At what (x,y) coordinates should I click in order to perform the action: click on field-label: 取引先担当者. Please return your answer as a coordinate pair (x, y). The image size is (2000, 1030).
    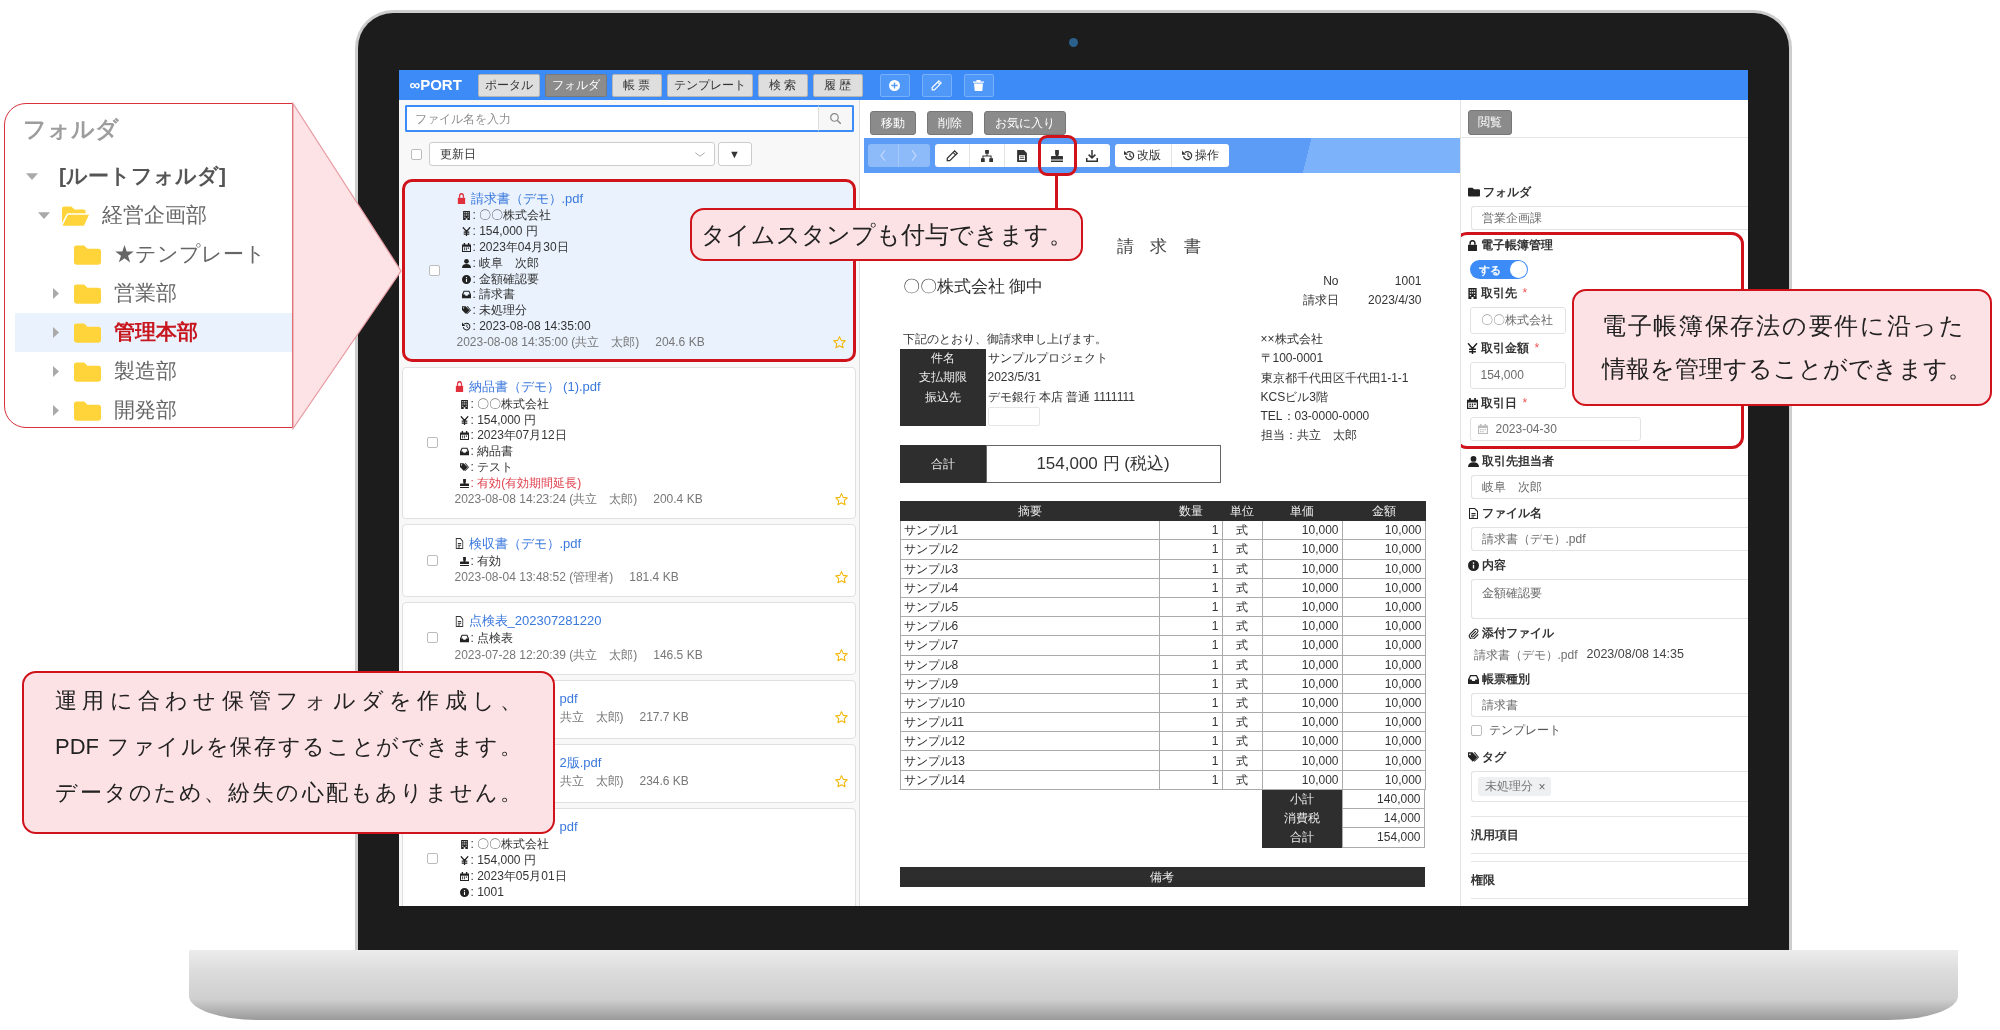
    Looking at the image, I should click on (1517, 461).